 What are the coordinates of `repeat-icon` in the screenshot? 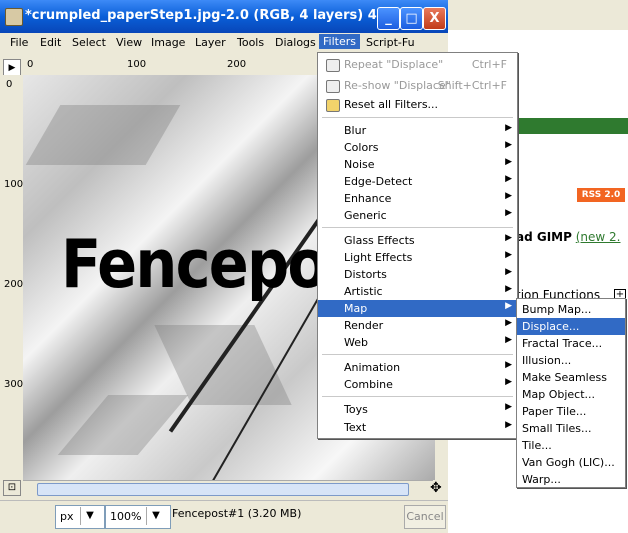 It's located at (333, 65).